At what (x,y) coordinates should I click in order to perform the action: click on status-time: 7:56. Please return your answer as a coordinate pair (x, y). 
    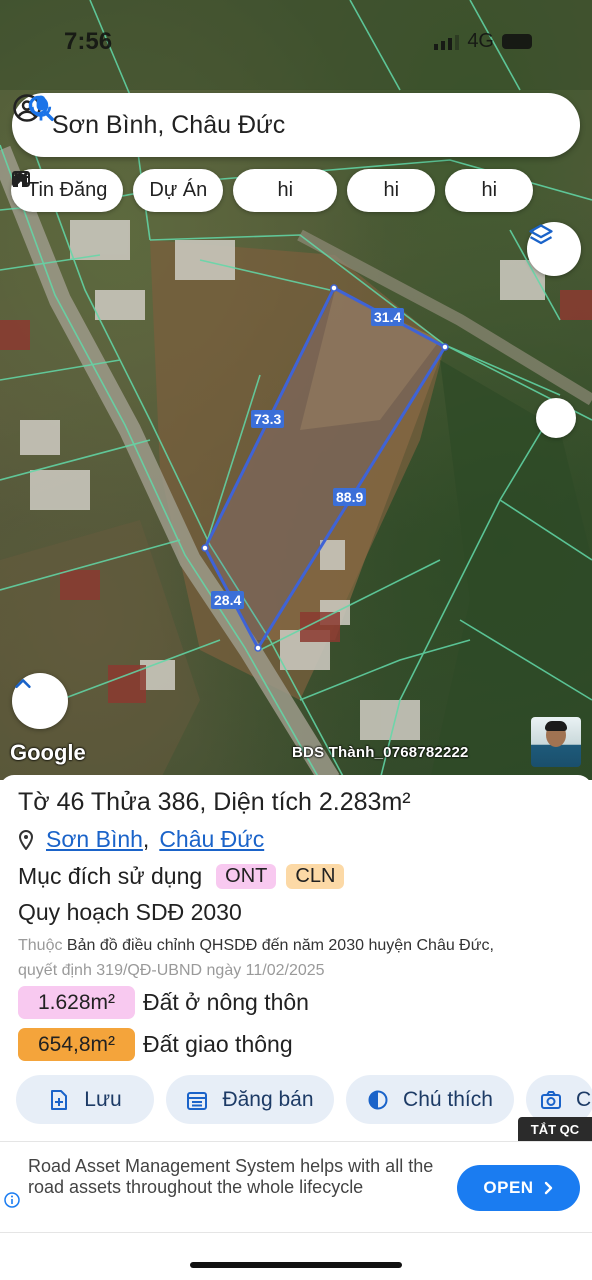
    Looking at the image, I should click on (88, 41).